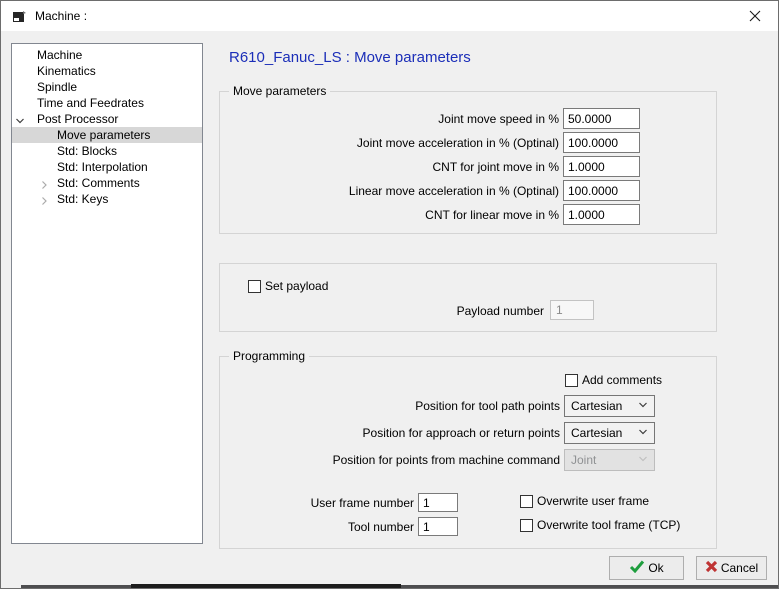 The height and width of the screenshot is (589, 779). Describe the element at coordinates (350, 57) in the screenshot. I see `page-title: R610_Fanuc_LS : Move parameters` at that location.